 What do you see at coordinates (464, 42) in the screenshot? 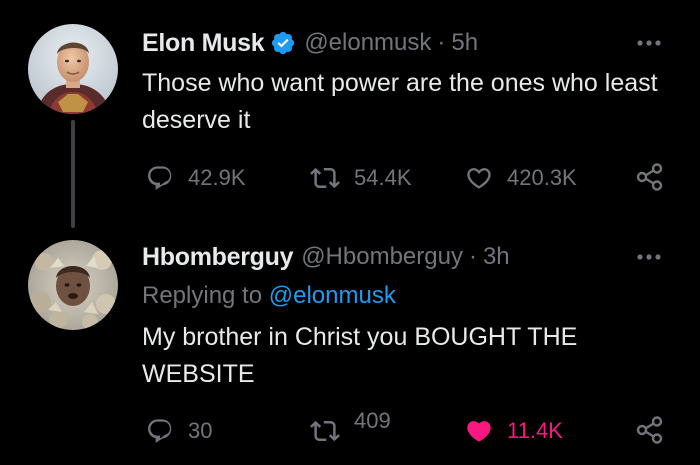
I see `timestamp: 5h` at bounding box center [464, 42].